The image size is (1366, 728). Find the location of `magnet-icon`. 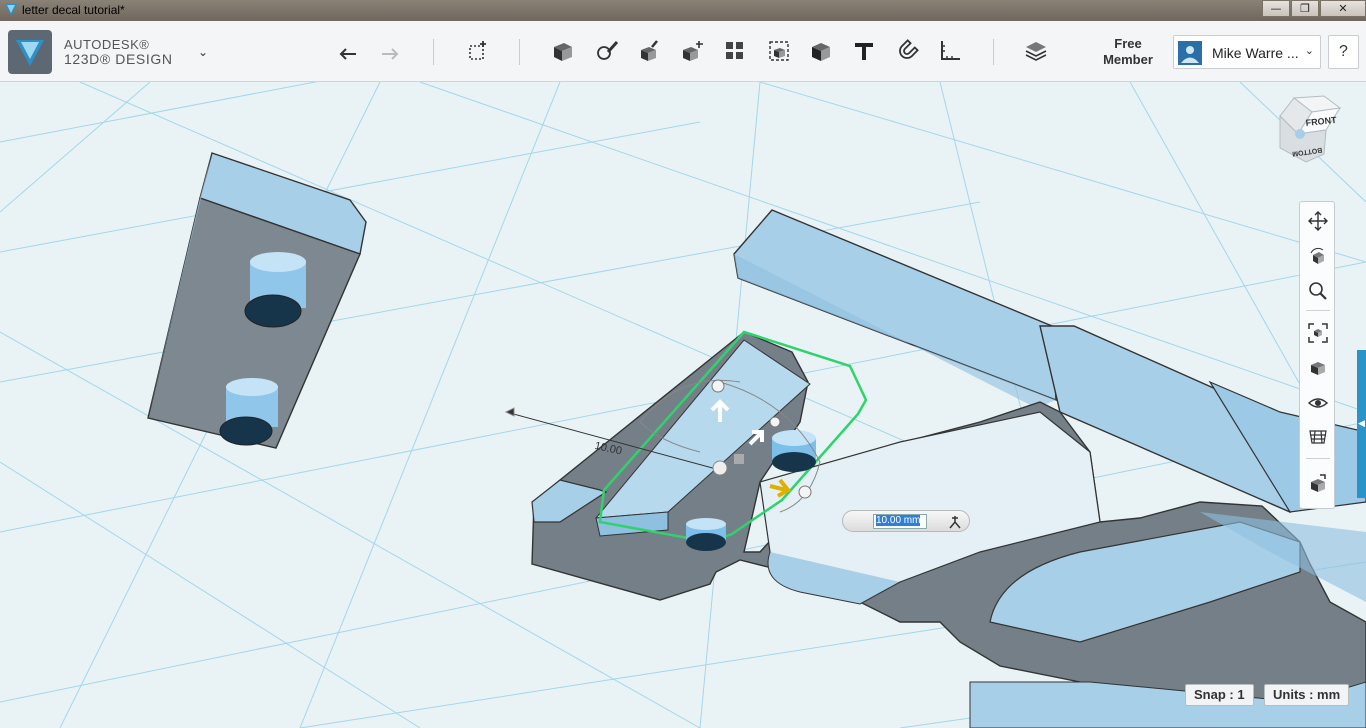

magnet-icon is located at coordinates (909, 49).